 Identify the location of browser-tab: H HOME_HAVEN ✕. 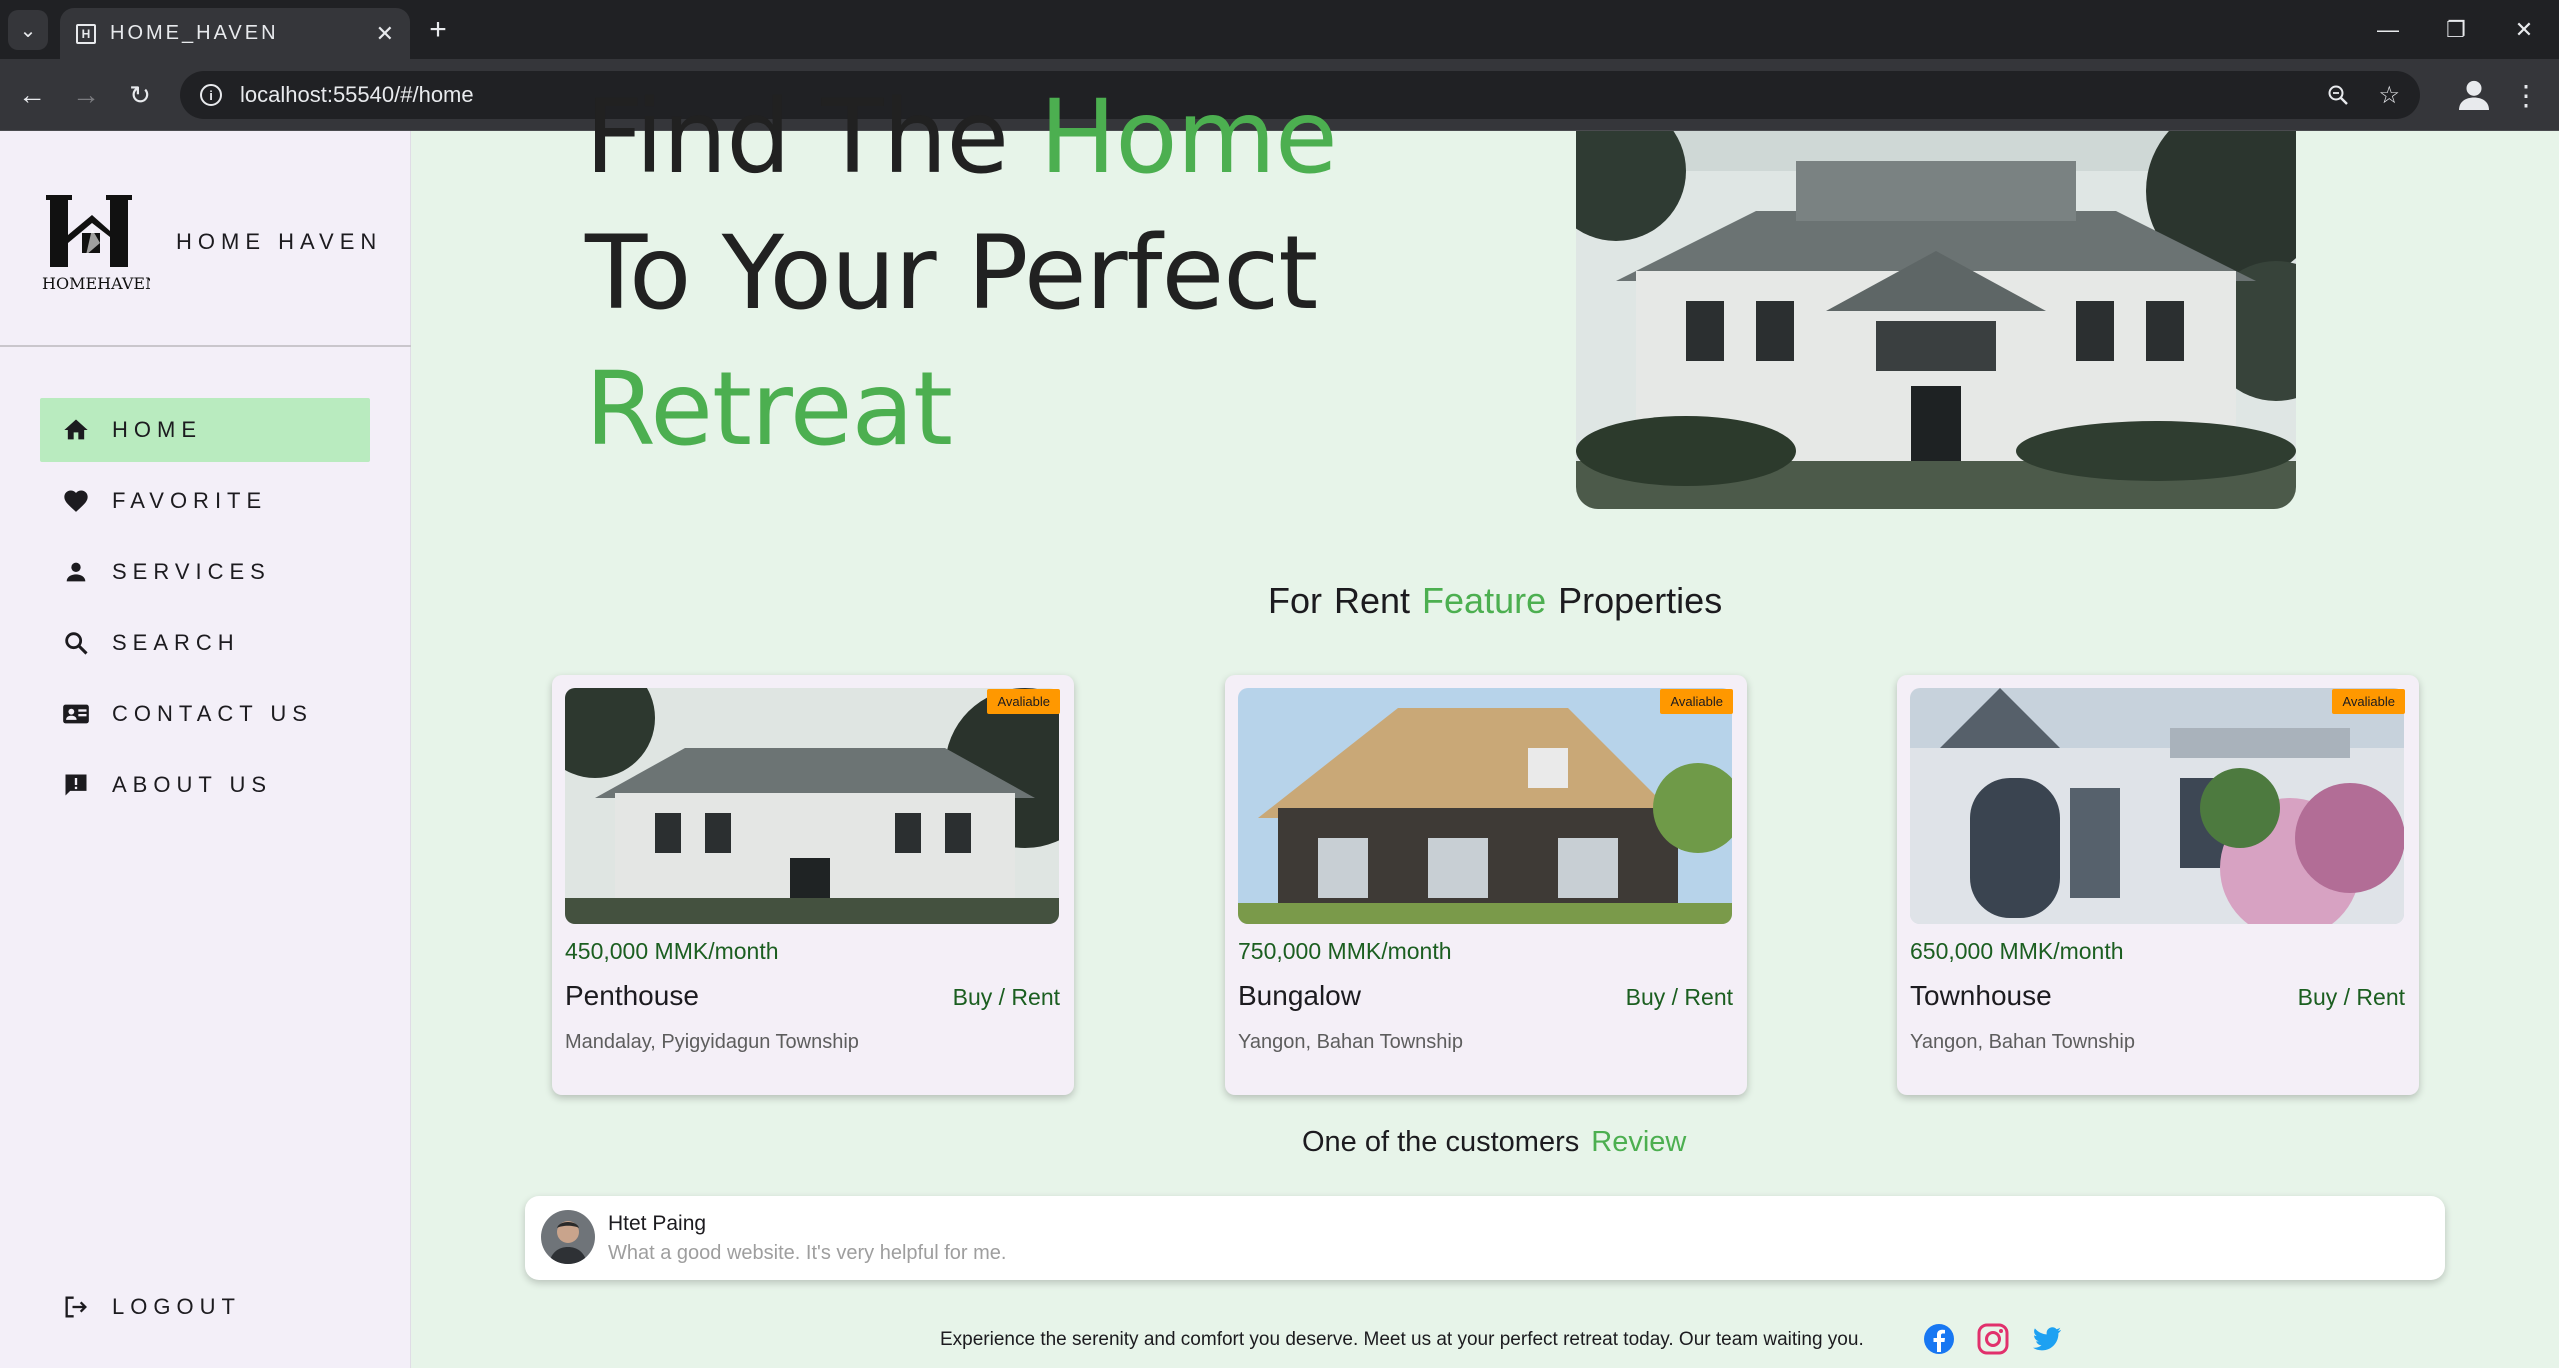
(235, 33).